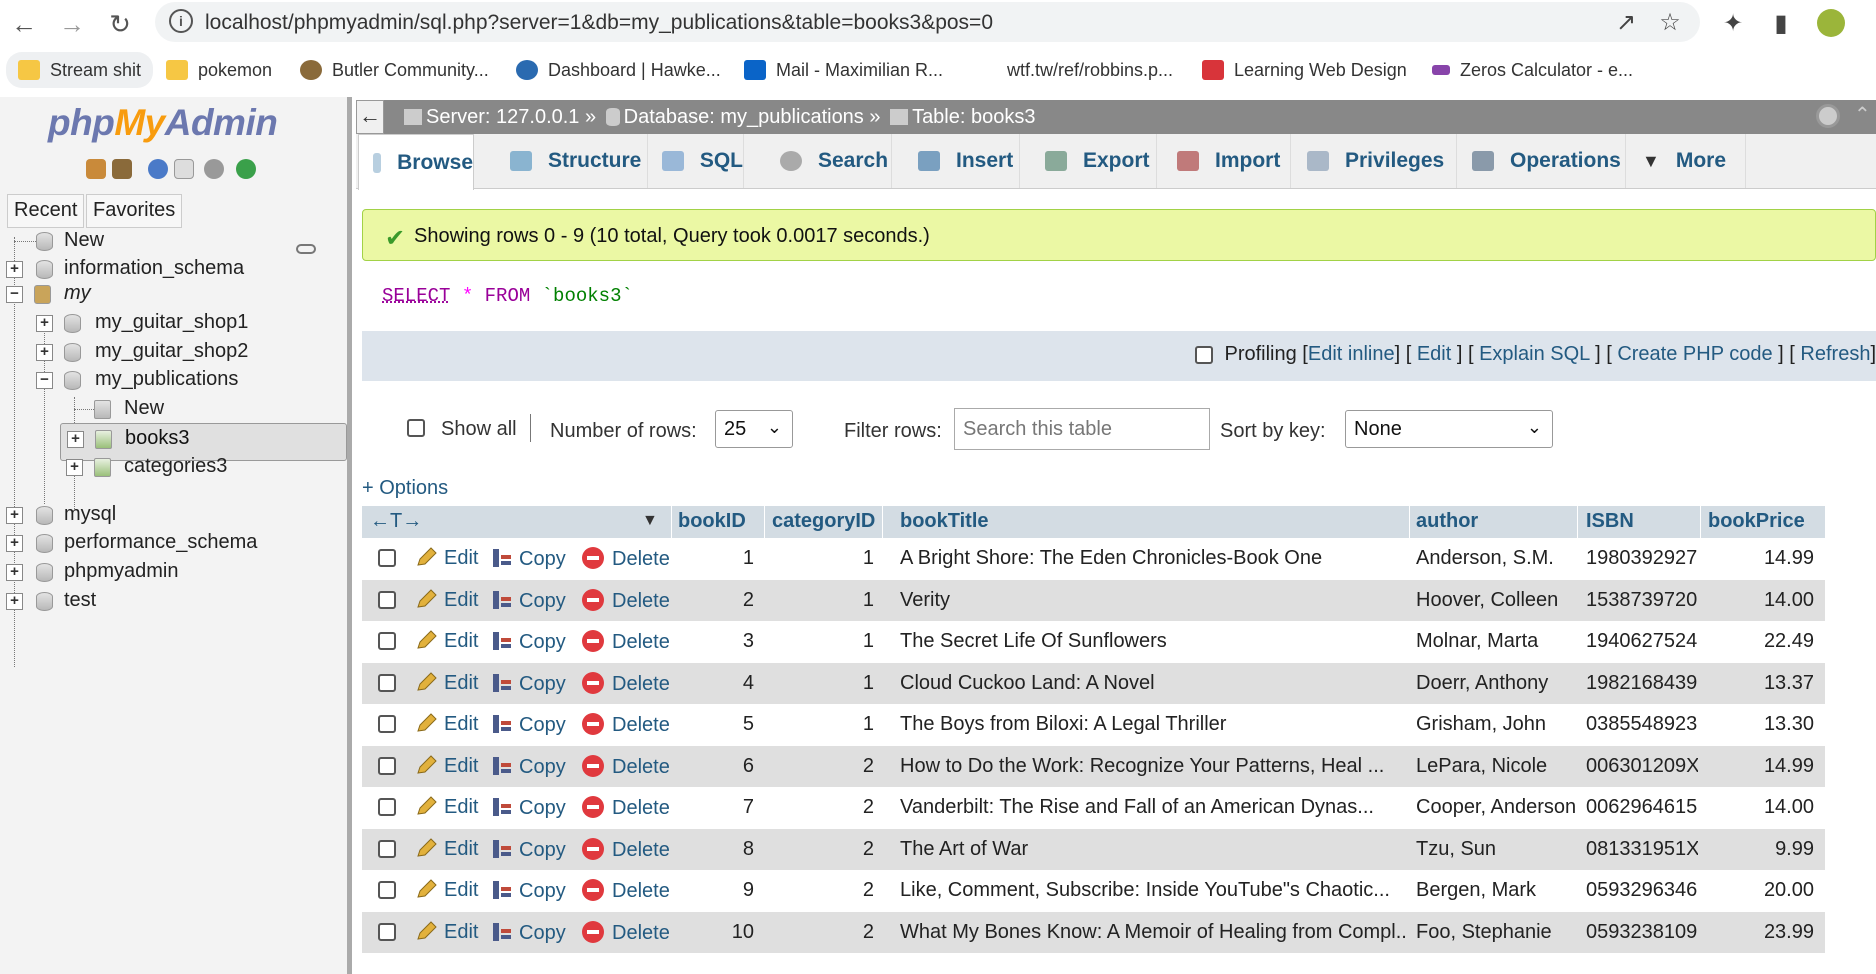 The width and height of the screenshot is (1876, 974). I want to click on tree-item-my-guitar-shop2: + my_guitar_shop2, so click(176, 352).